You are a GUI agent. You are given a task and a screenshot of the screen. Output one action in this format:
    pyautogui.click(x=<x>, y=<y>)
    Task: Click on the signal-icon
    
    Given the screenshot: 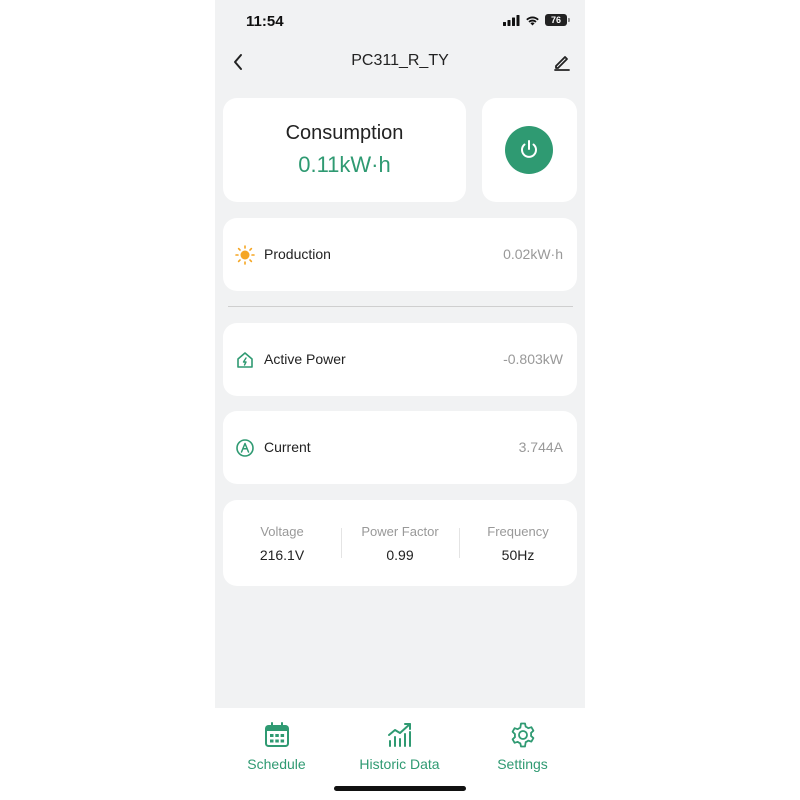 What is the action you would take?
    pyautogui.click(x=511, y=20)
    